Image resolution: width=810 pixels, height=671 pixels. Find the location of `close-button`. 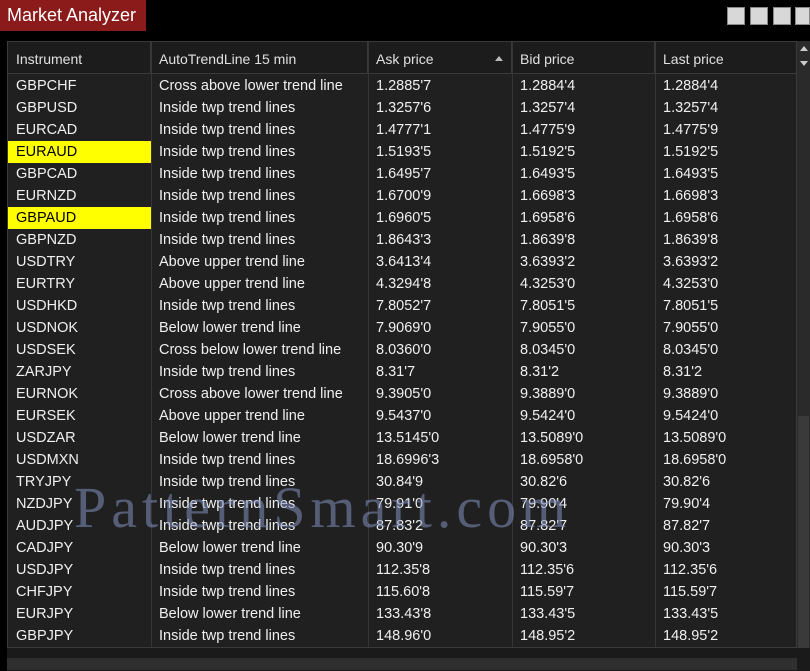

close-button is located at coordinates (802, 16).